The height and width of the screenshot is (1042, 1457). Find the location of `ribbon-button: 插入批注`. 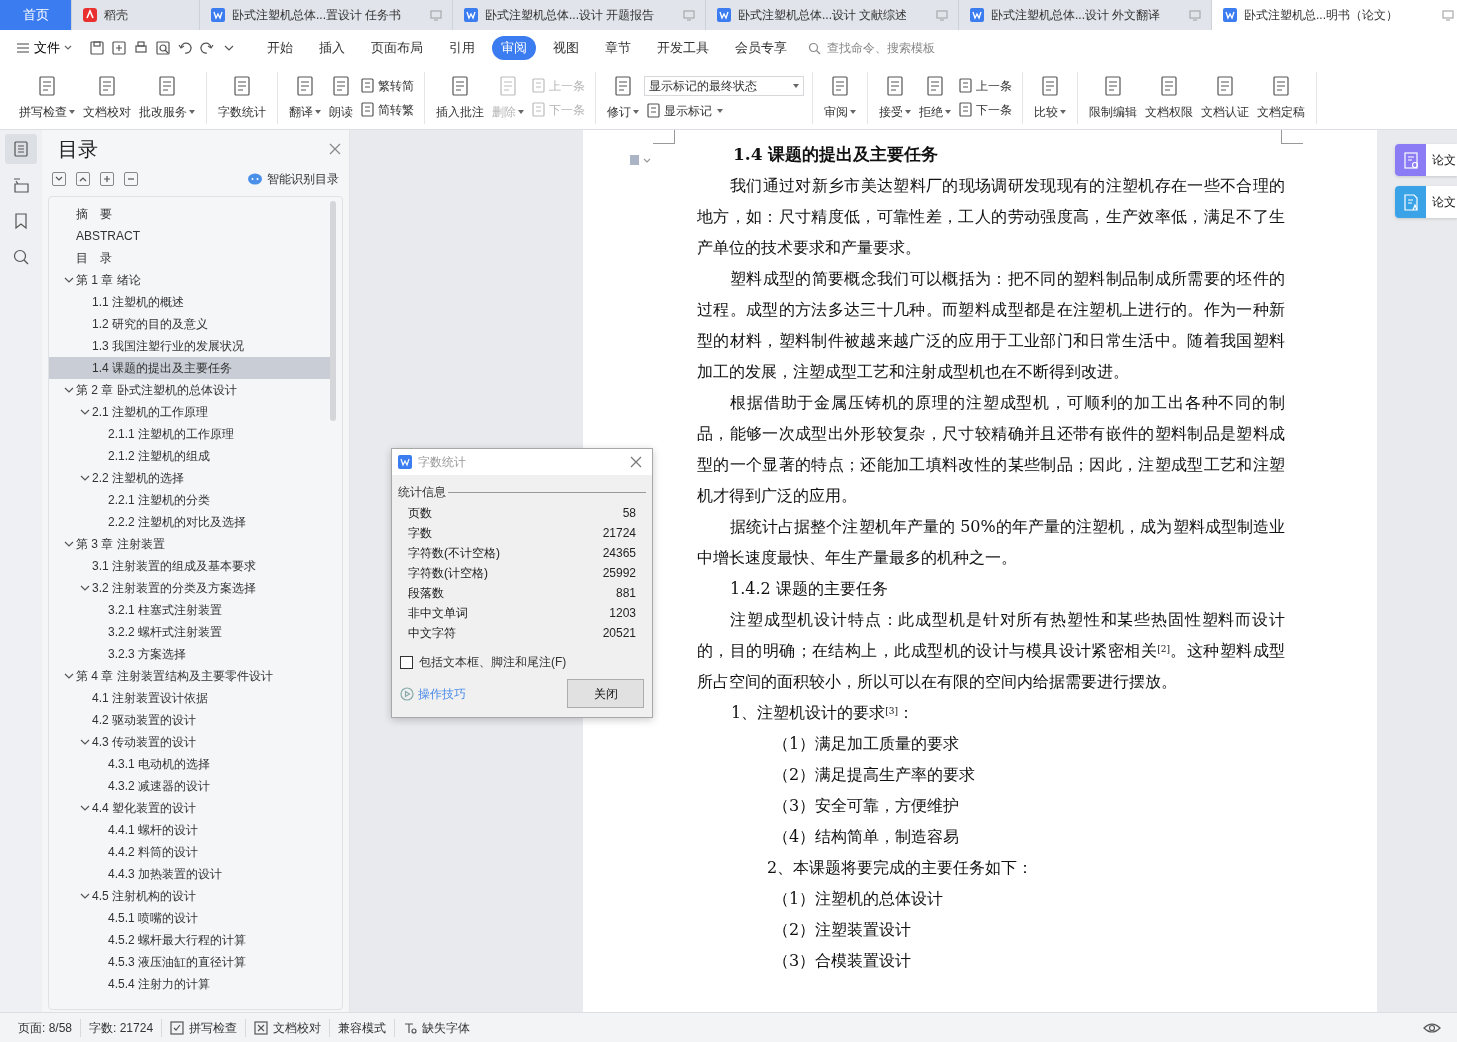

ribbon-button: 插入批注 is located at coordinates (460, 97).